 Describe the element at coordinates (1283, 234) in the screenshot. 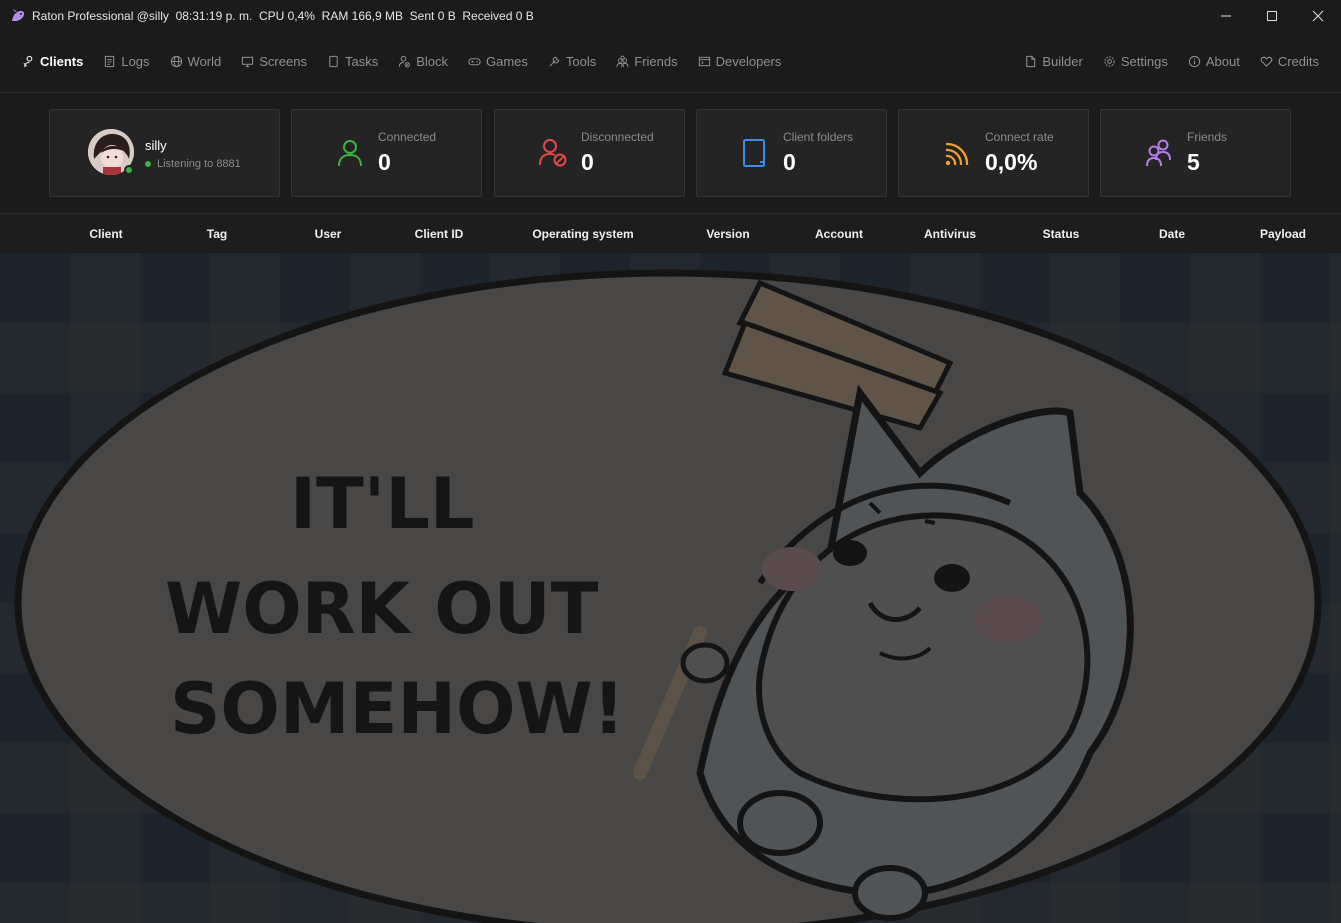

I see `column-header-payload: Payload` at that location.